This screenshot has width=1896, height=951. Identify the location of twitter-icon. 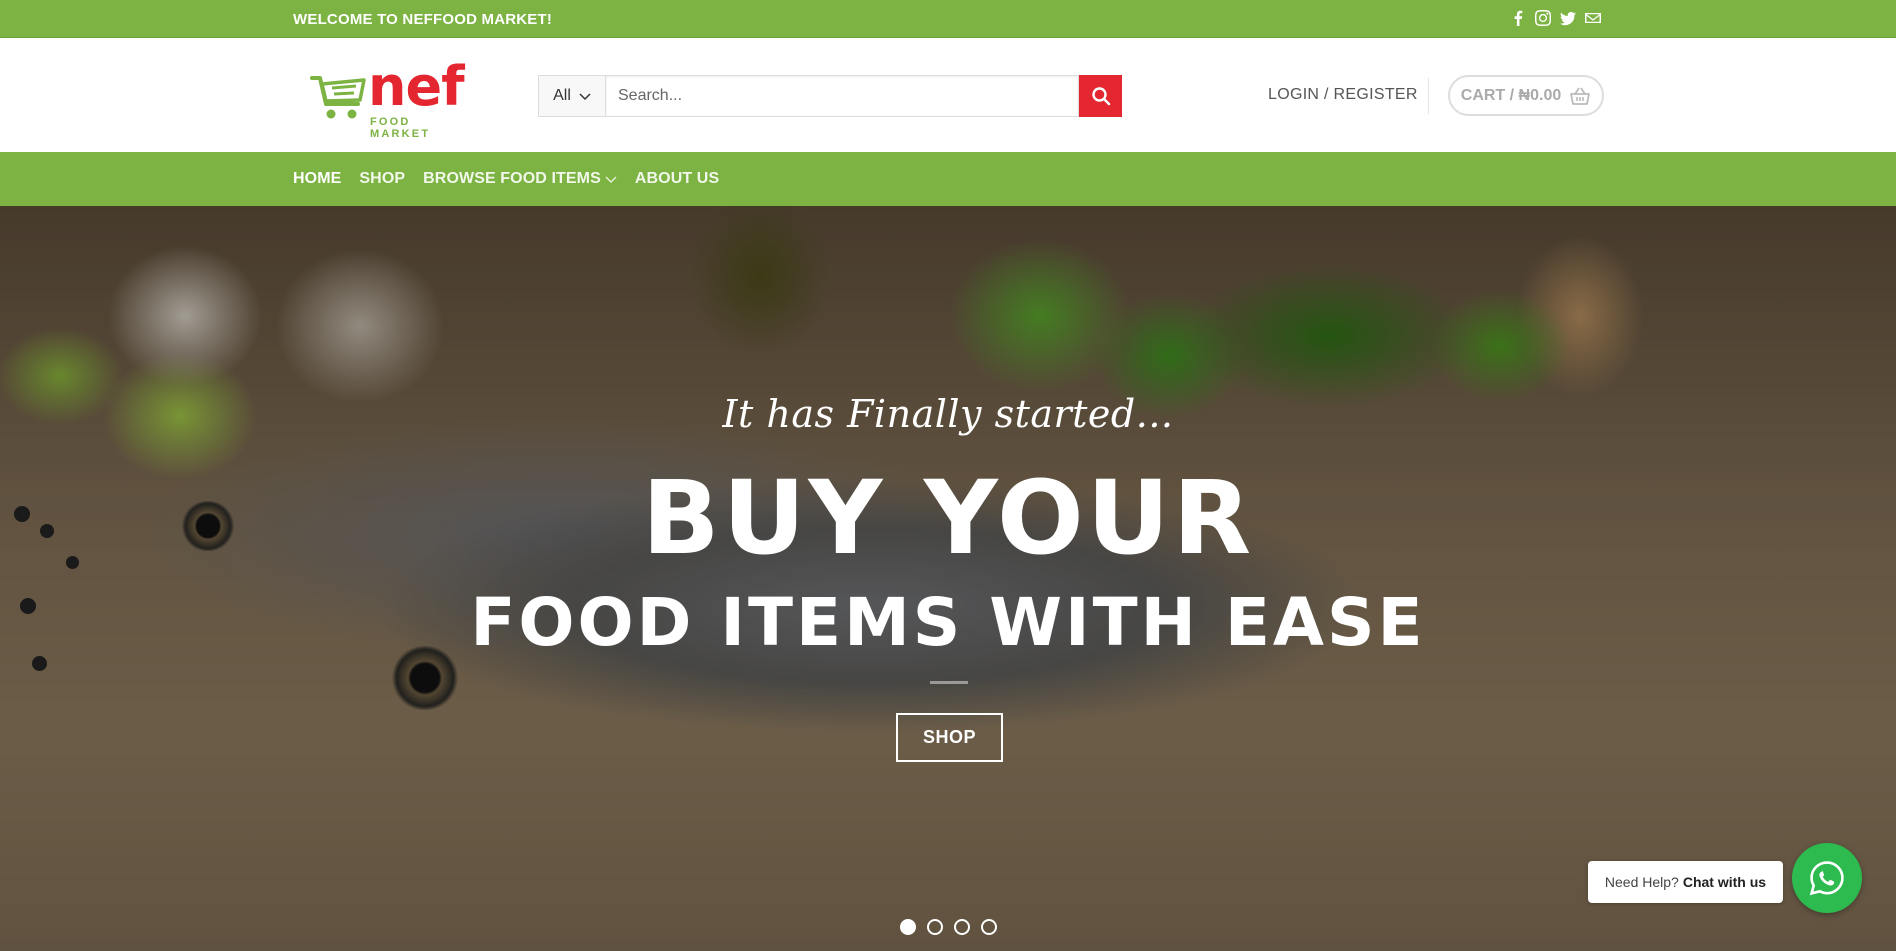
(1568, 18).